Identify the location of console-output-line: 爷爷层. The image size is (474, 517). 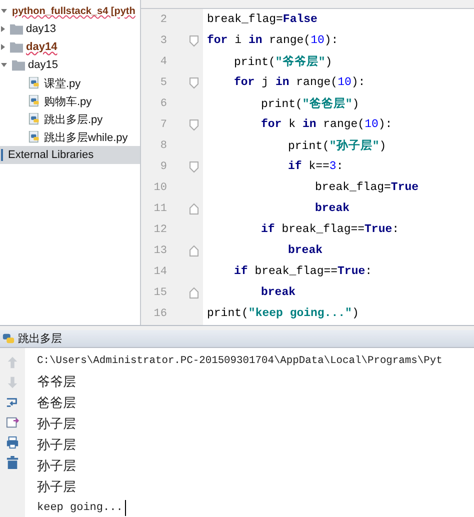
(56, 382).